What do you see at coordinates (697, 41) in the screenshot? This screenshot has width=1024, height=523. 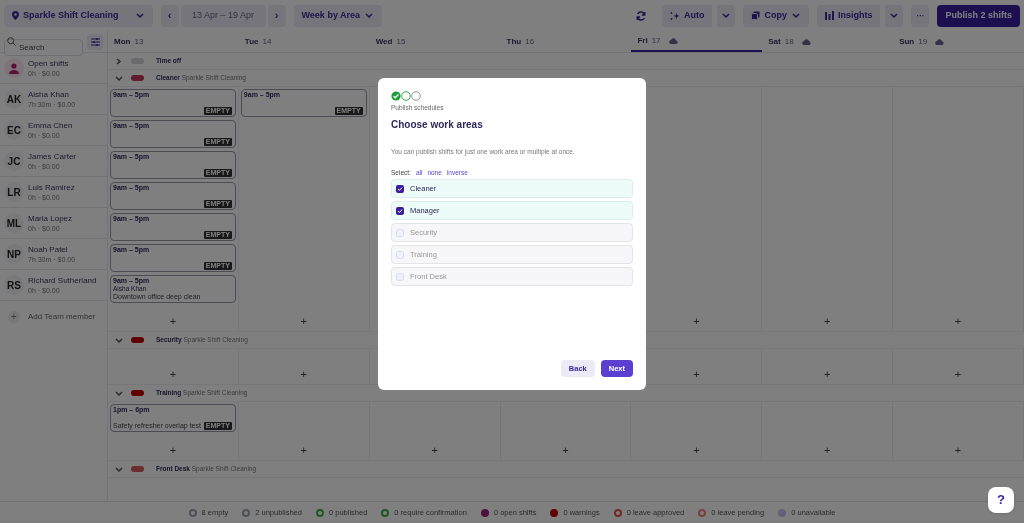 I see `day-header: Fri 17` at bounding box center [697, 41].